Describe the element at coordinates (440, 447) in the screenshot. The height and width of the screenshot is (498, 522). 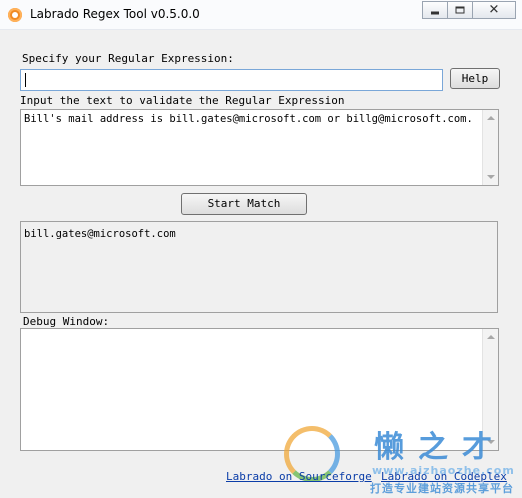
I see `watermark-title: 懒之才` at that location.